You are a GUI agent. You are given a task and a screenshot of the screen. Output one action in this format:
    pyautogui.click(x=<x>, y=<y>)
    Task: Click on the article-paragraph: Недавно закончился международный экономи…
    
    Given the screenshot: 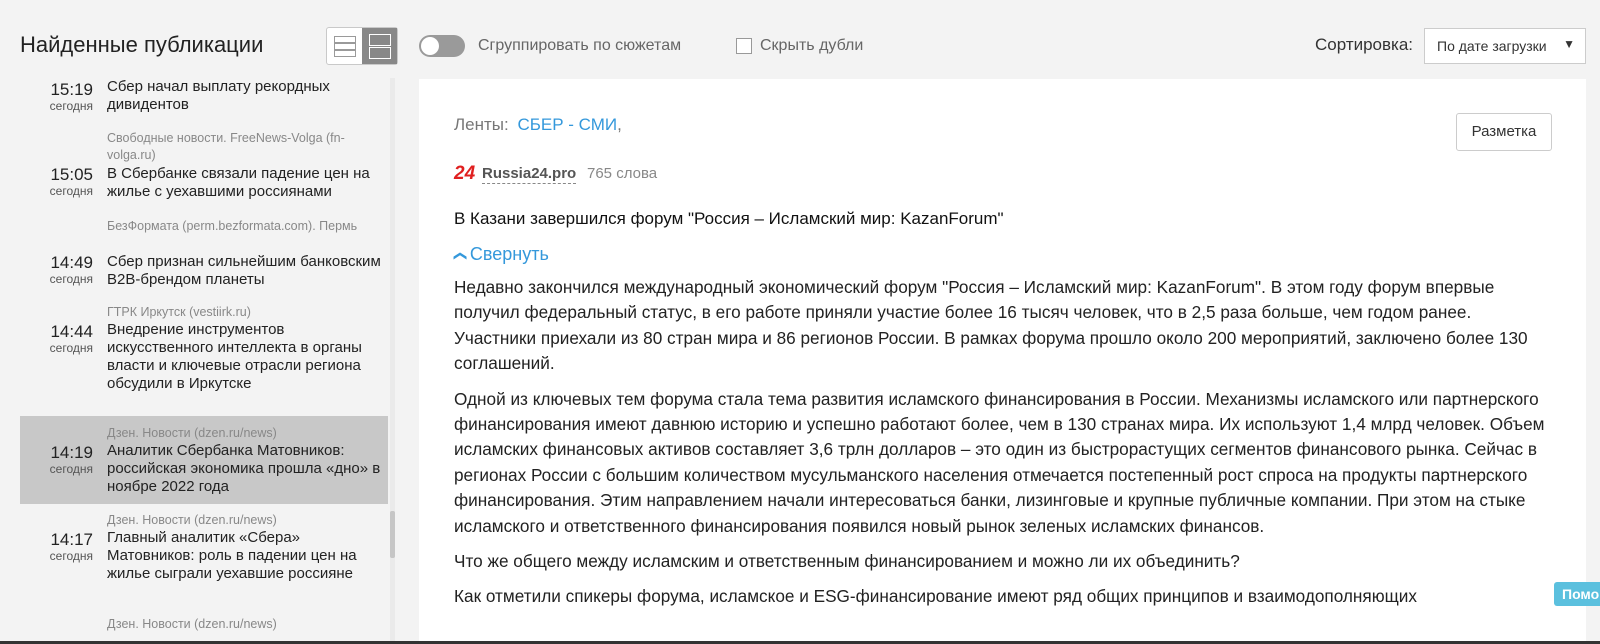 What is the action you would take?
    pyautogui.click(x=991, y=325)
    